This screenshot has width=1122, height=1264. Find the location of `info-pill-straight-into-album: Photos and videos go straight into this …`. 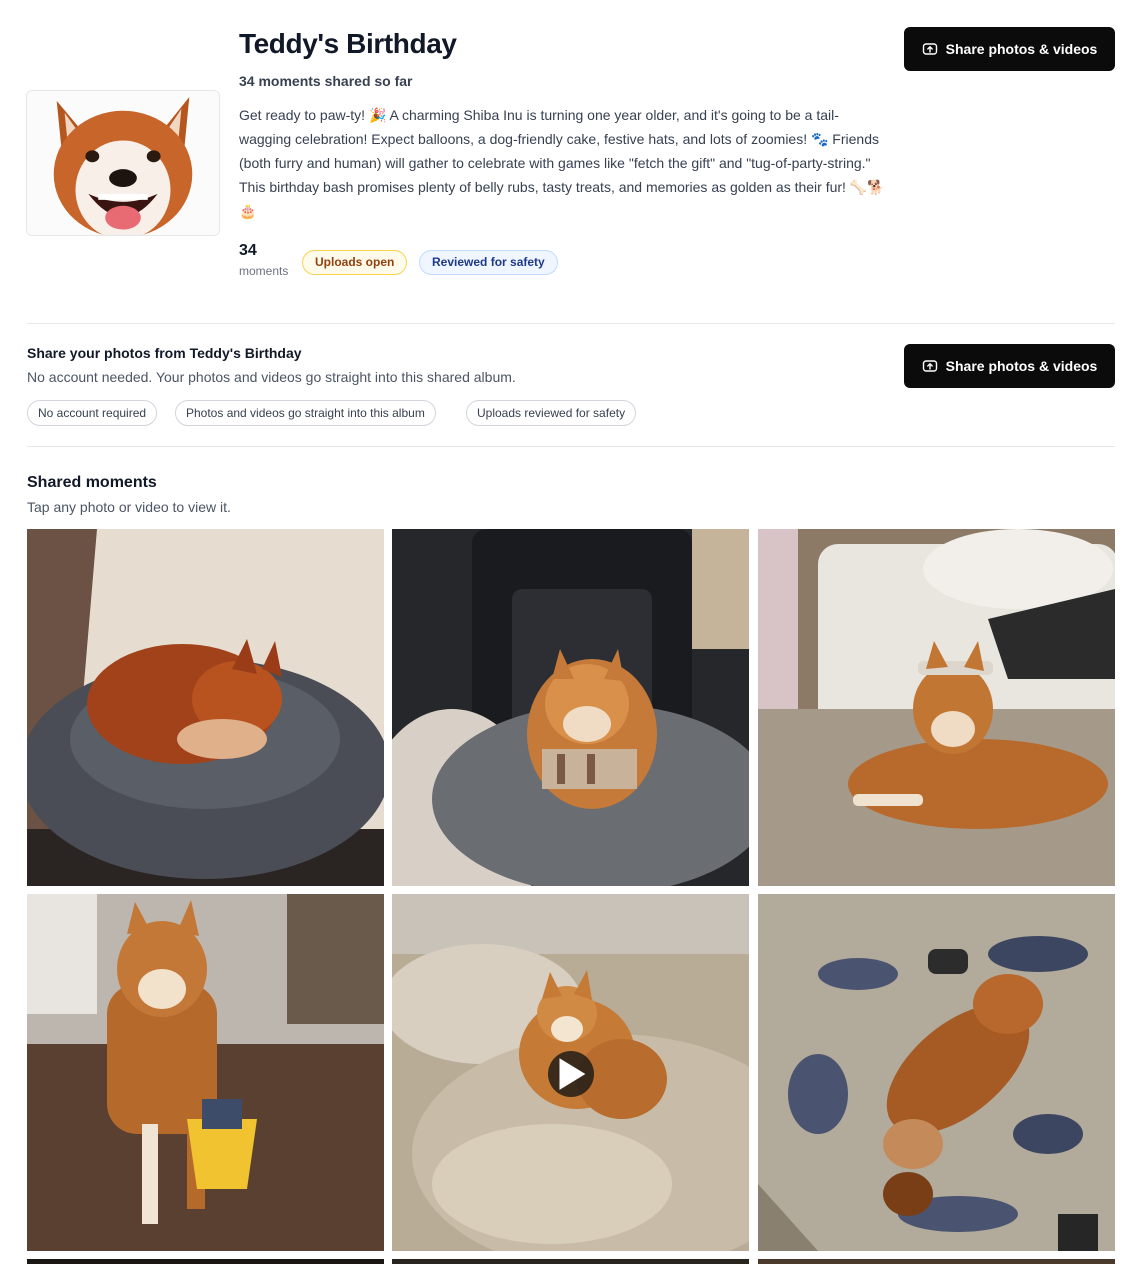

info-pill-straight-into-album: Photos and videos go straight into this … is located at coordinates (305, 413).